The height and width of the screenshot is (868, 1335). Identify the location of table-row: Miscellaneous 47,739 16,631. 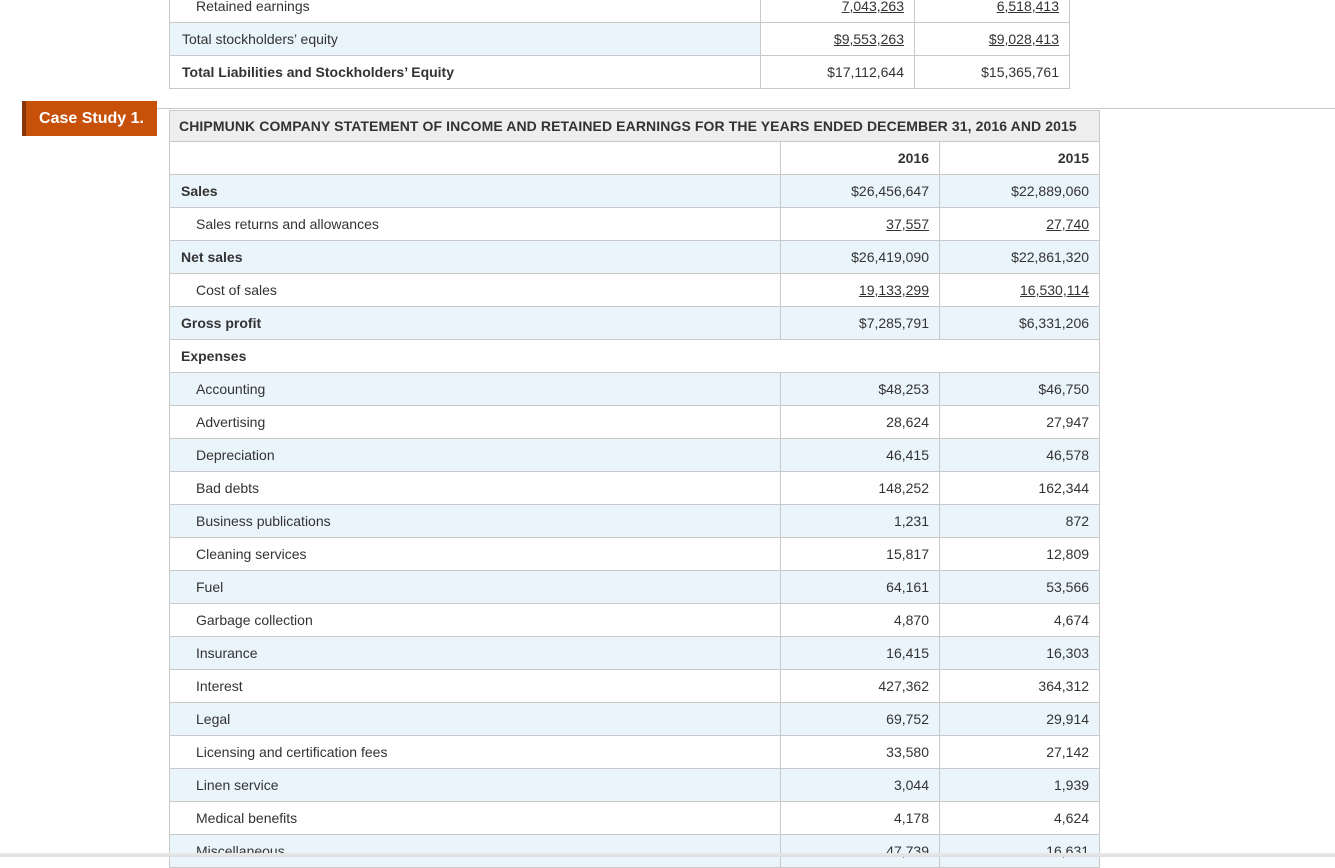
(635, 851).